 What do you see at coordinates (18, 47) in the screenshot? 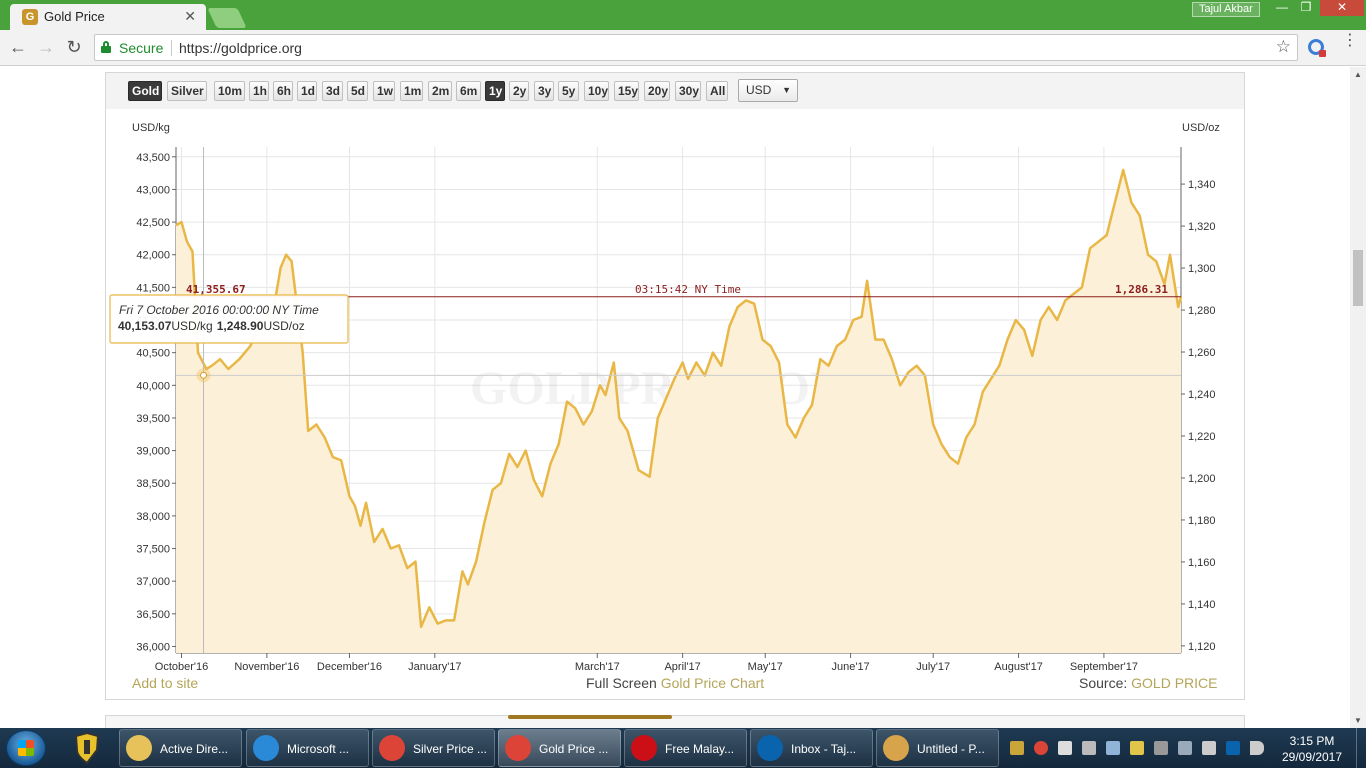
I see `back-arrow-icon: ←` at bounding box center [18, 47].